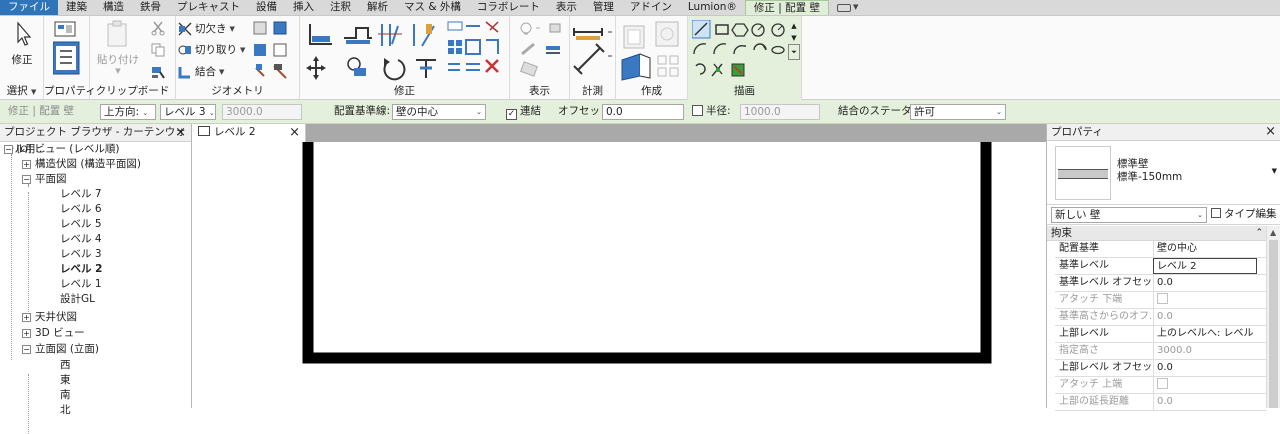 The height and width of the screenshot is (434, 1280). What do you see at coordinates (185, 112) in the screenshot?
I see `level-value: レベル 3` at bounding box center [185, 112].